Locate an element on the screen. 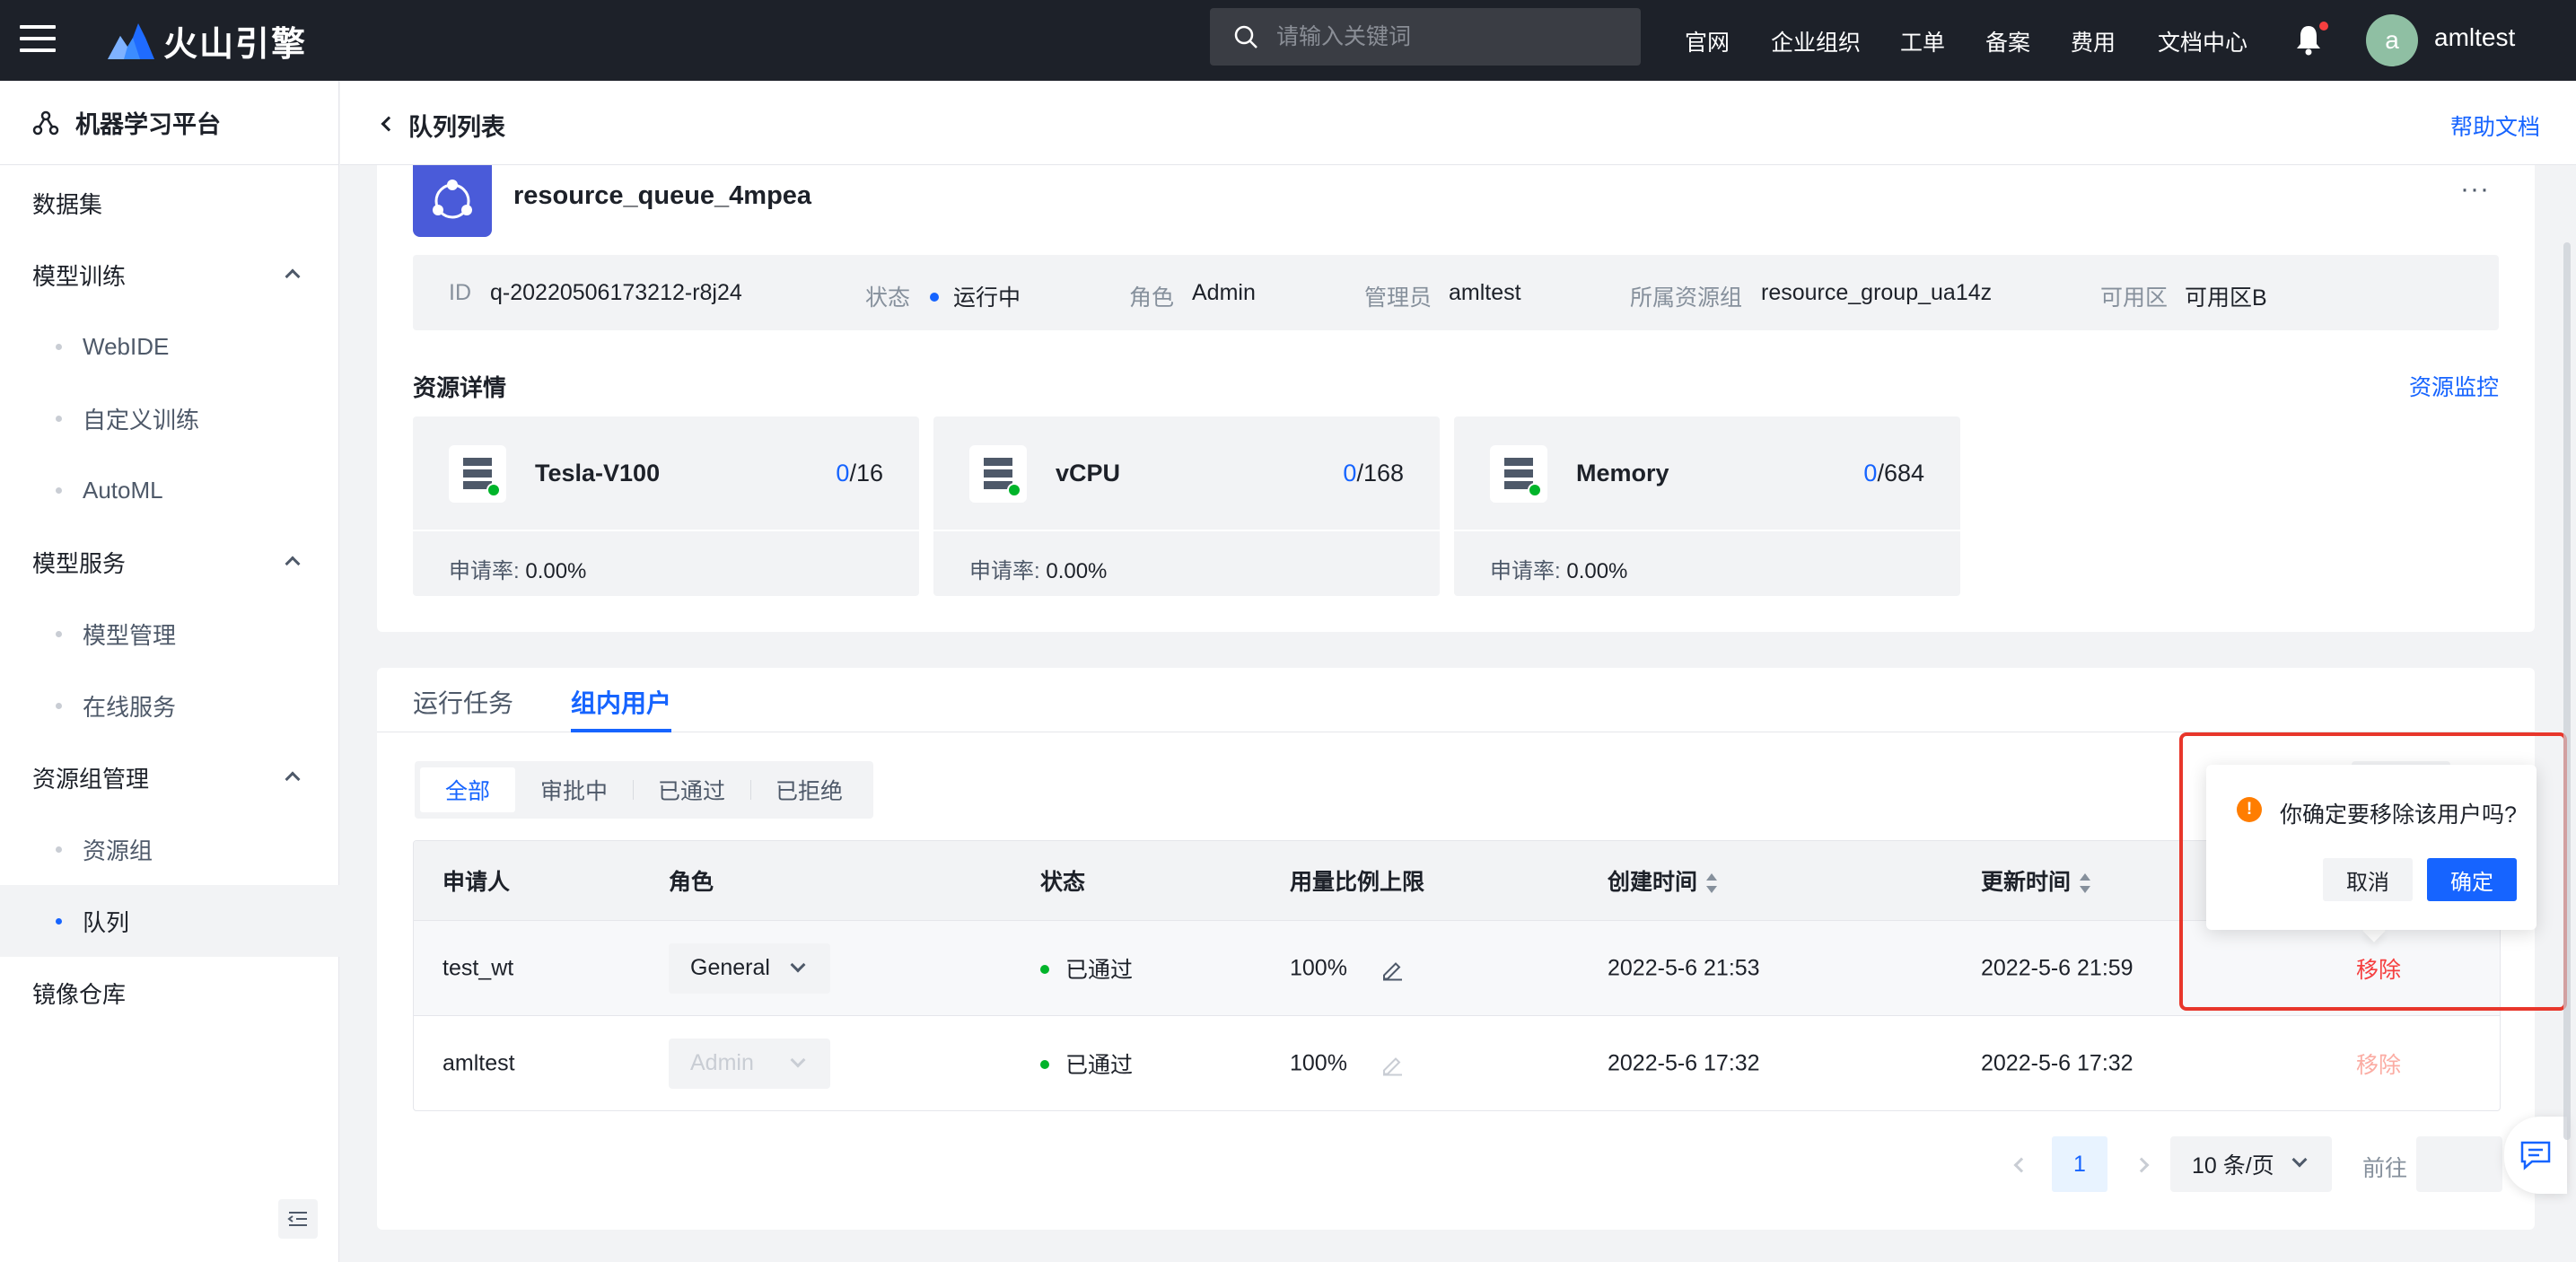  bell-icon is located at coordinates (2308, 40).